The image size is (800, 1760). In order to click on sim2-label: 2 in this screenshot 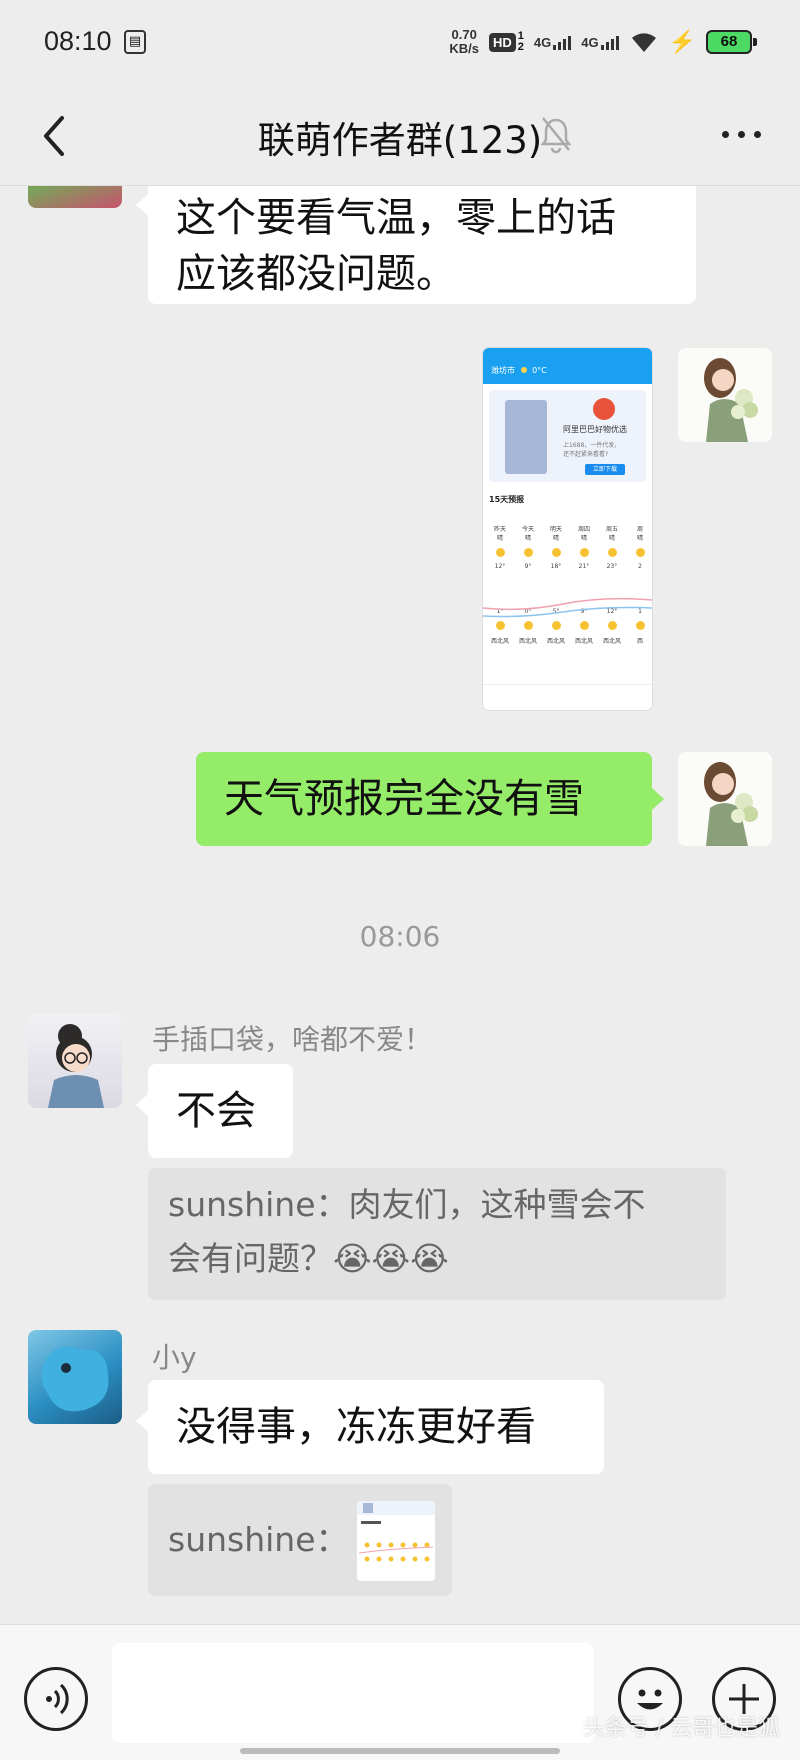, I will do `click(520, 47)`.